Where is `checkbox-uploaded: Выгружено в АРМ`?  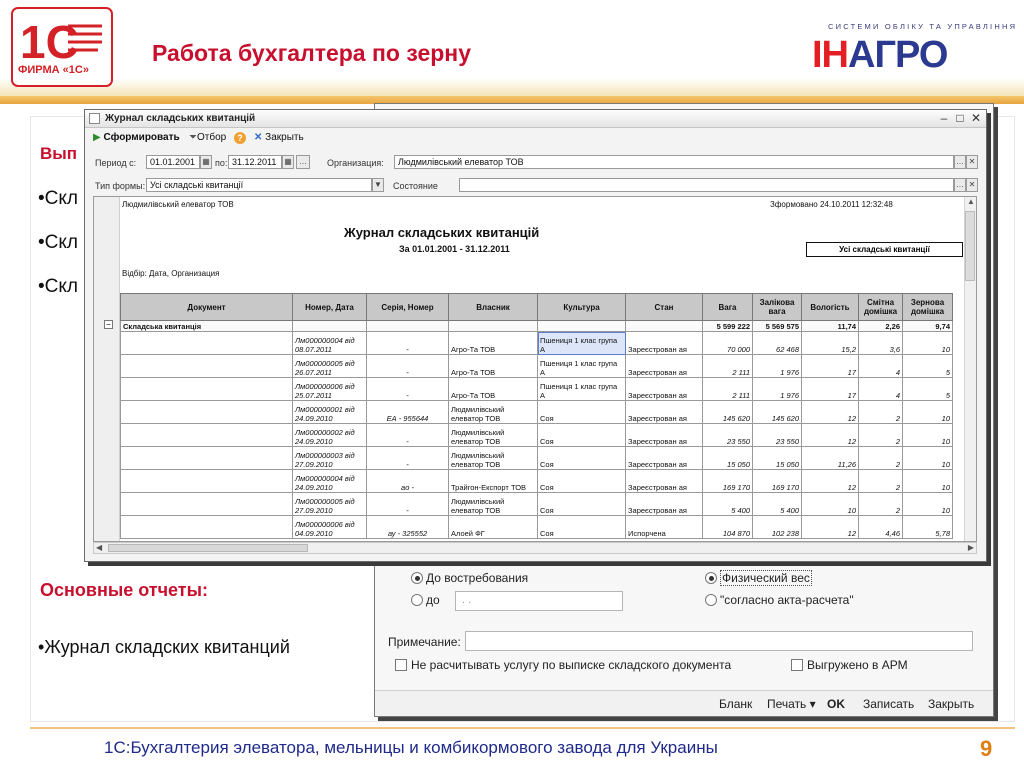 checkbox-uploaded: Выгружено в АРМ is located at coordinates (849, 665).